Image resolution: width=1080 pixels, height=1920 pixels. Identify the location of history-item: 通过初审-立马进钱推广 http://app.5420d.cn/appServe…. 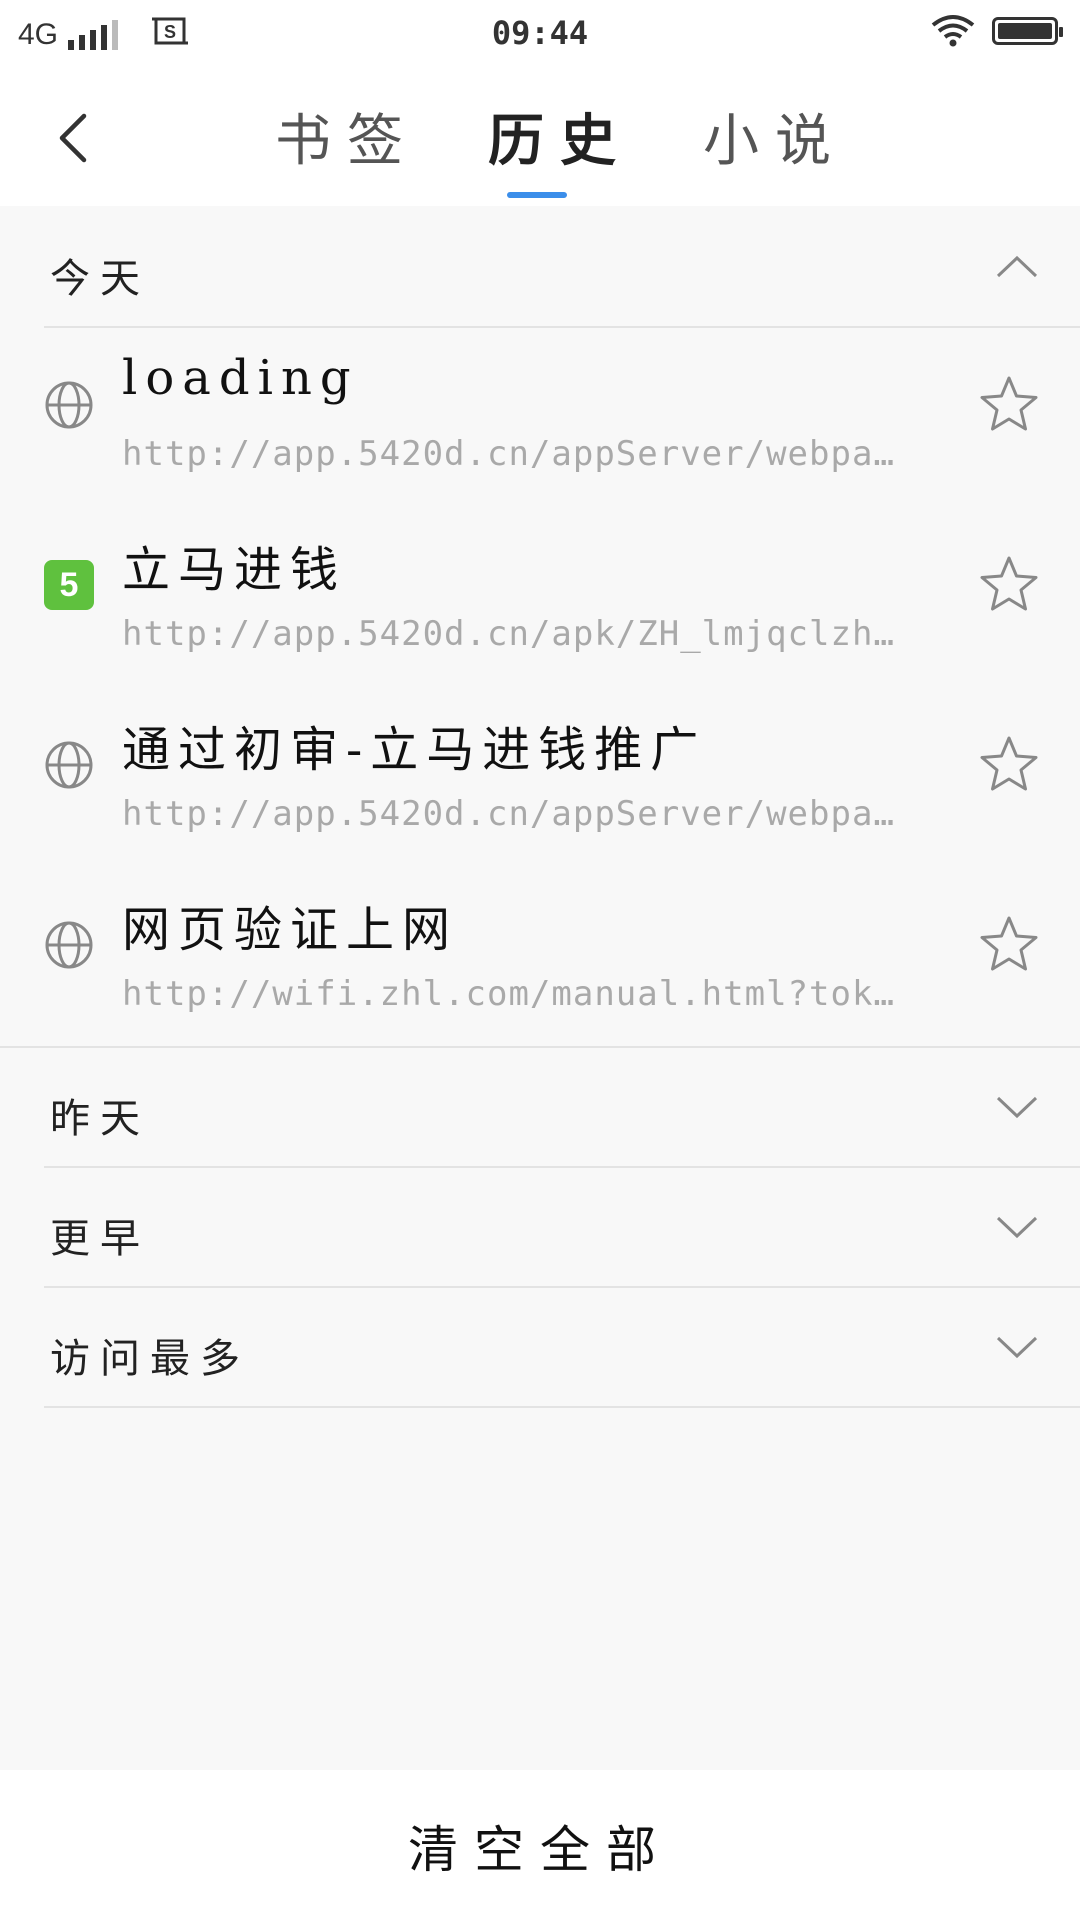
(540, 778).